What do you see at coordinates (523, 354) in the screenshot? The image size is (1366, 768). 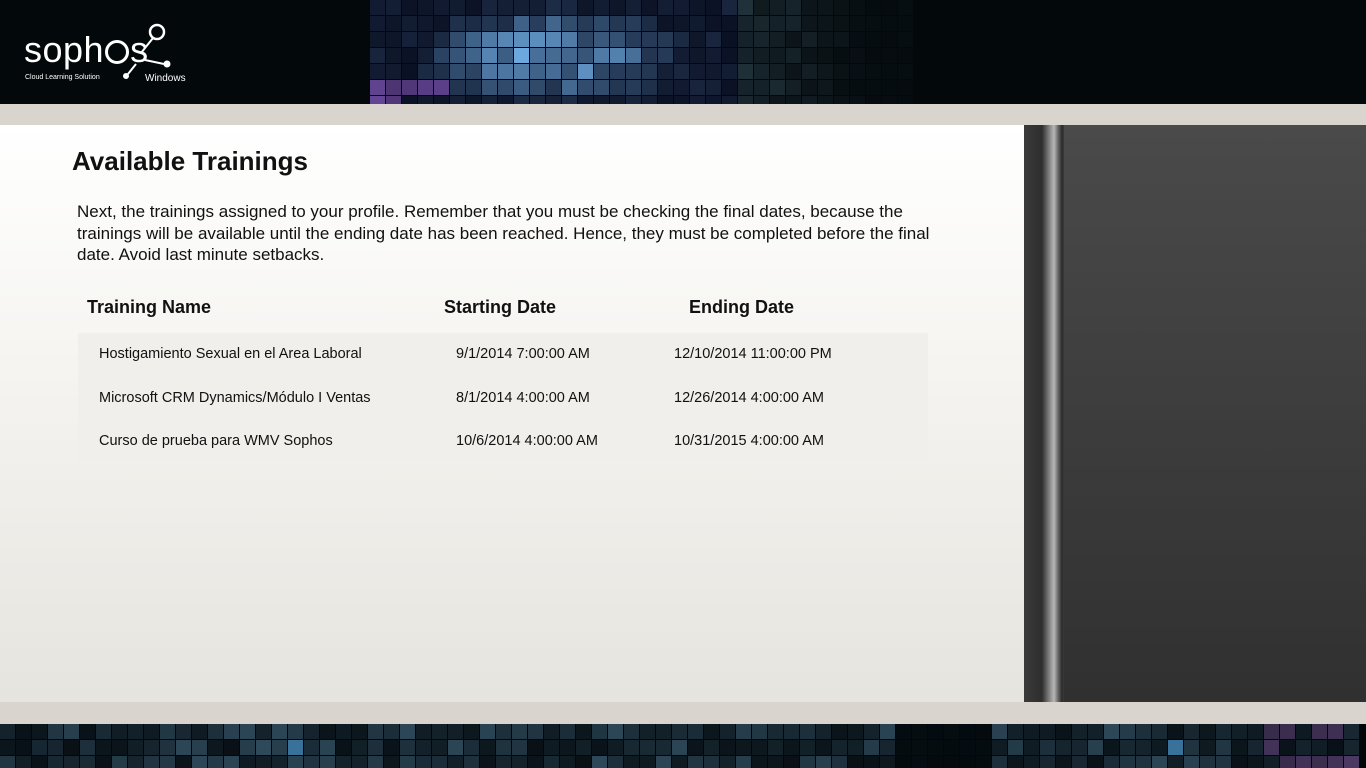 I see `training-start-date: 9/1/2014 7:00:00 AM` at bounding box center [523, 354].